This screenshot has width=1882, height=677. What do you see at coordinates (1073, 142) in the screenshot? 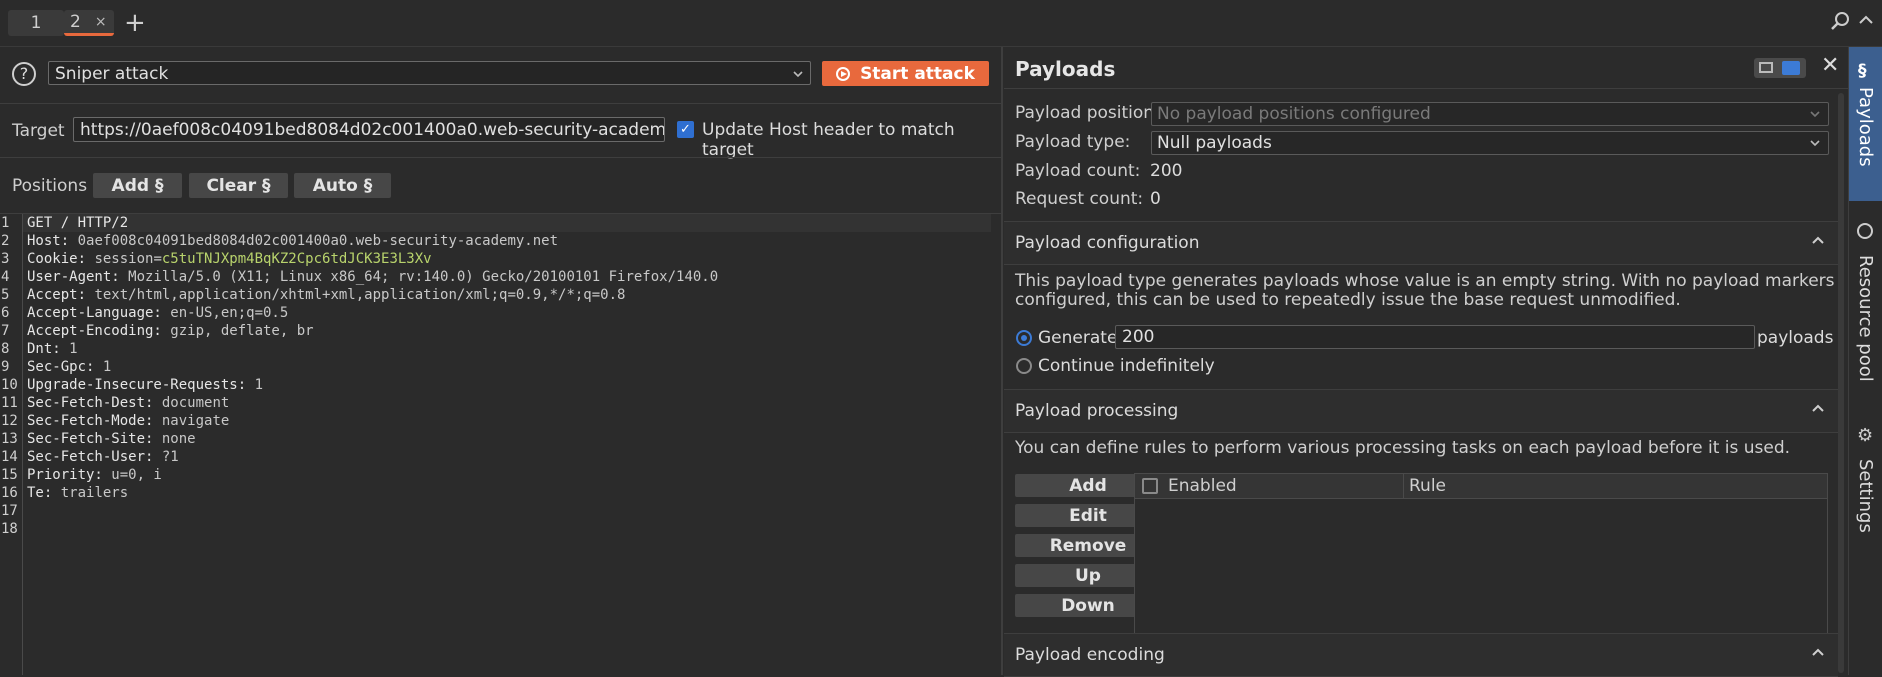
I see `payload-type-label: Payload type:` at bounding box center [1073, 142].